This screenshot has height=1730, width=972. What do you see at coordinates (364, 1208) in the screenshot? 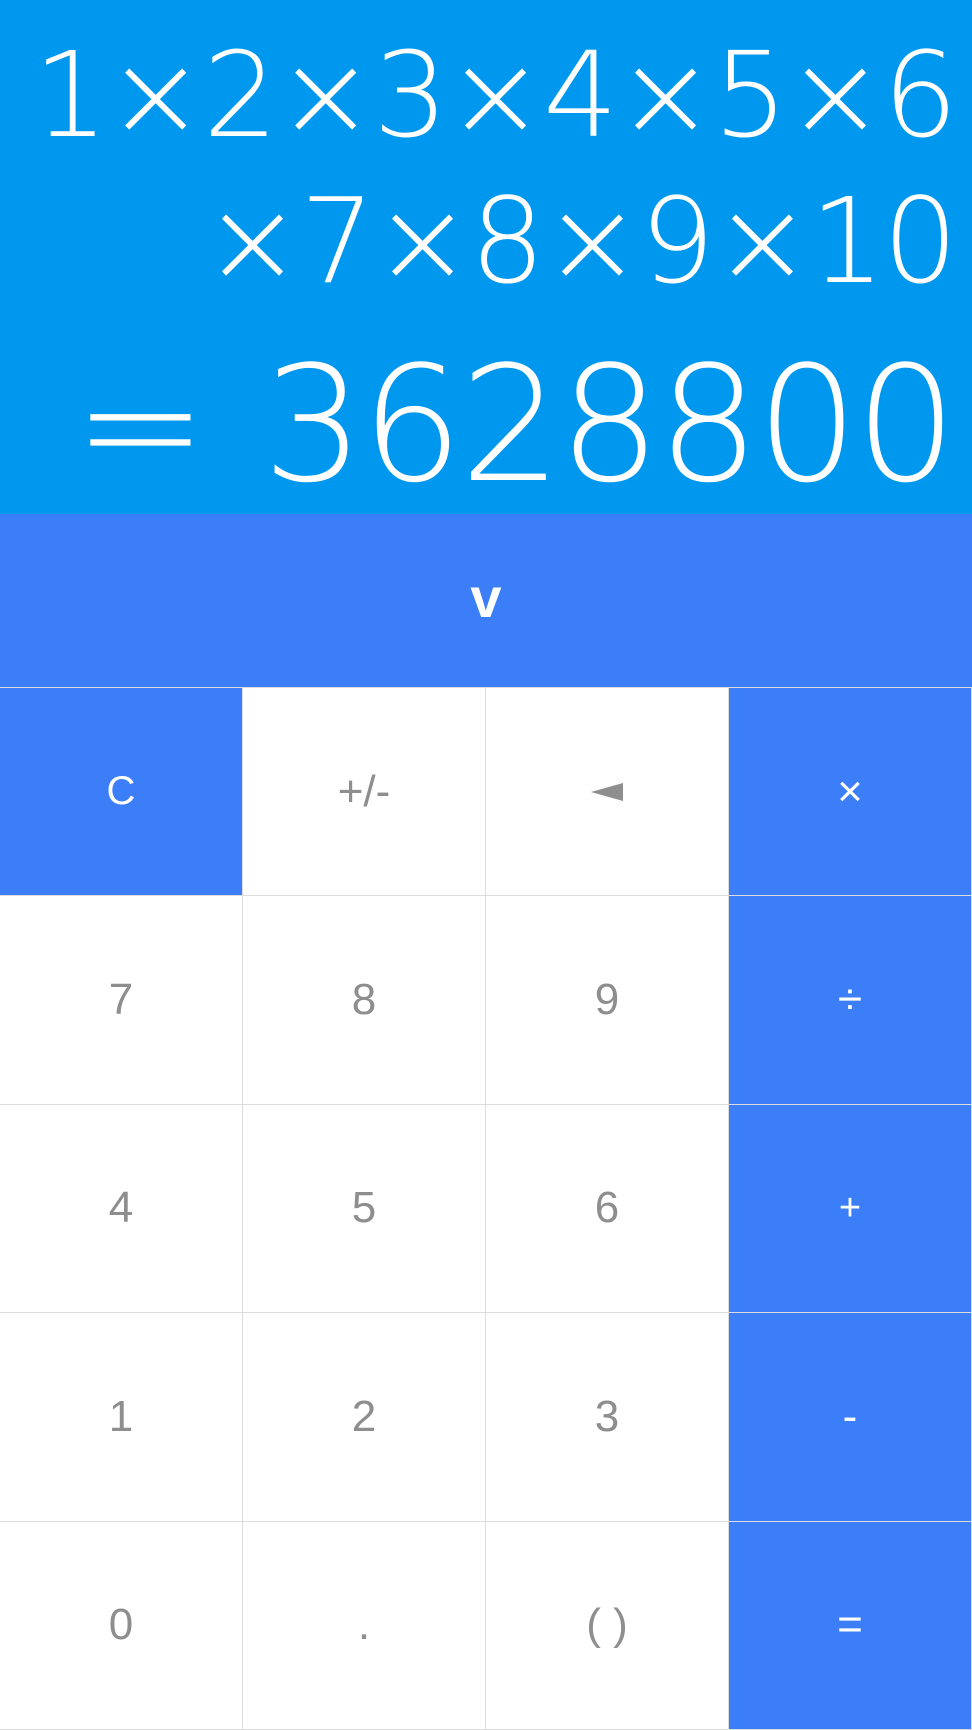
I see `digit-5-button: 5` at bounding box center [364, 1208].